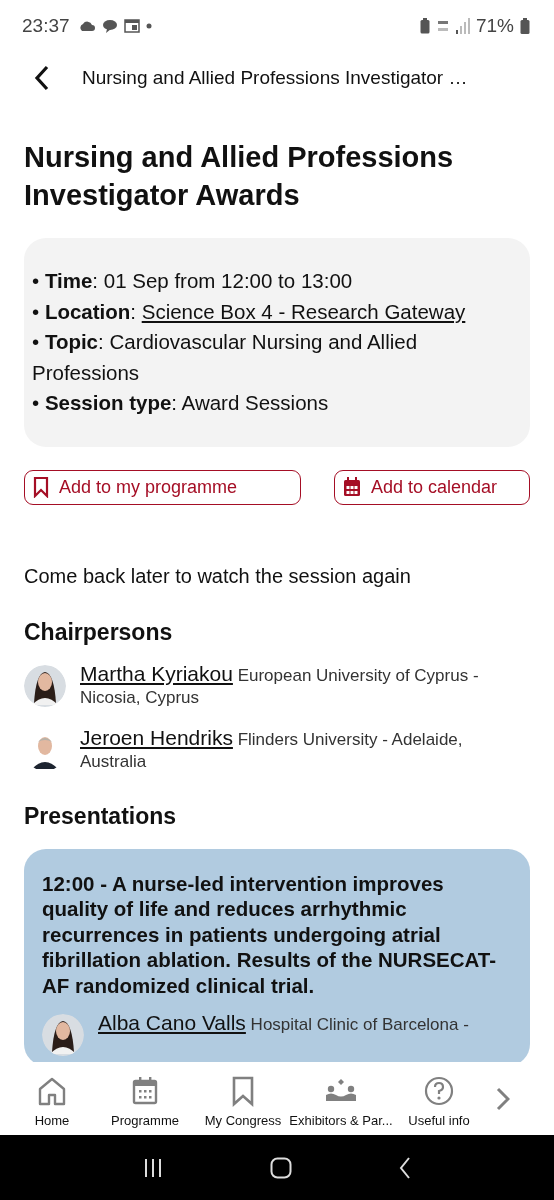 The width and height of the screenshot is (554, 1200). What do you see at coordinates (84, 311) in the screenshot?
I see `detail-label: • Location:` at bounding box center [84, 311].